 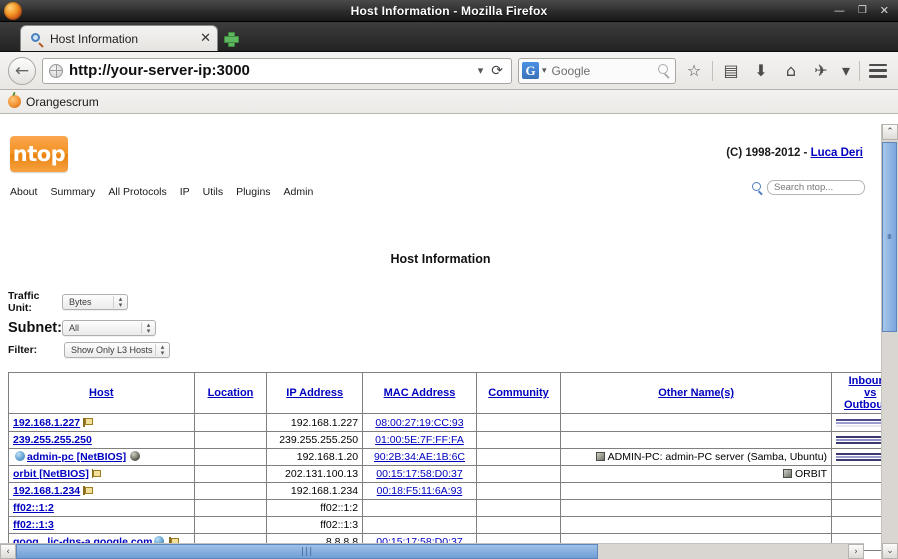 What do you see at coordinates (816, 187) in the screenshot?
I see `ntop-search-input` at bounding box center [816, 187].